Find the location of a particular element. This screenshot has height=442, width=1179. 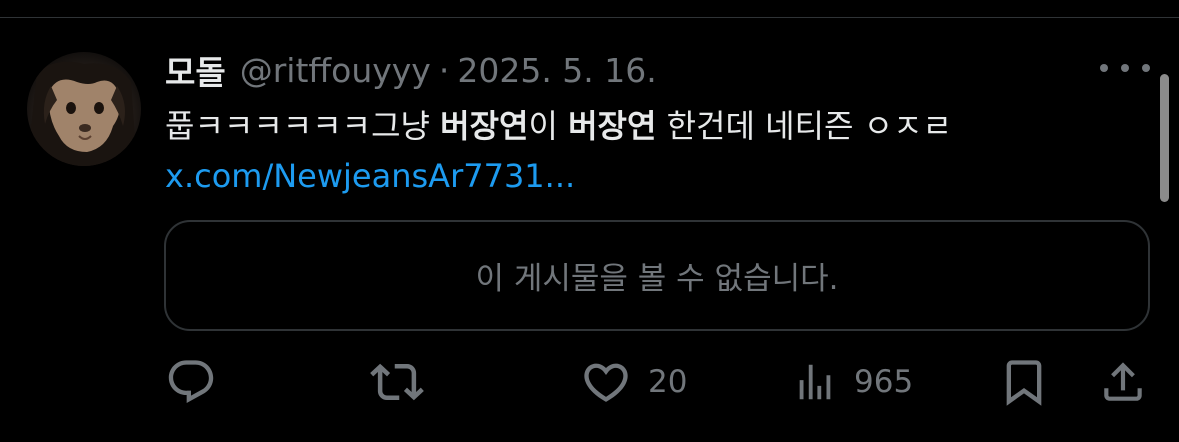

quote-unavailable-text: 이 게시물을 볼 수 없습니다. is located at coordinates (657, 279).